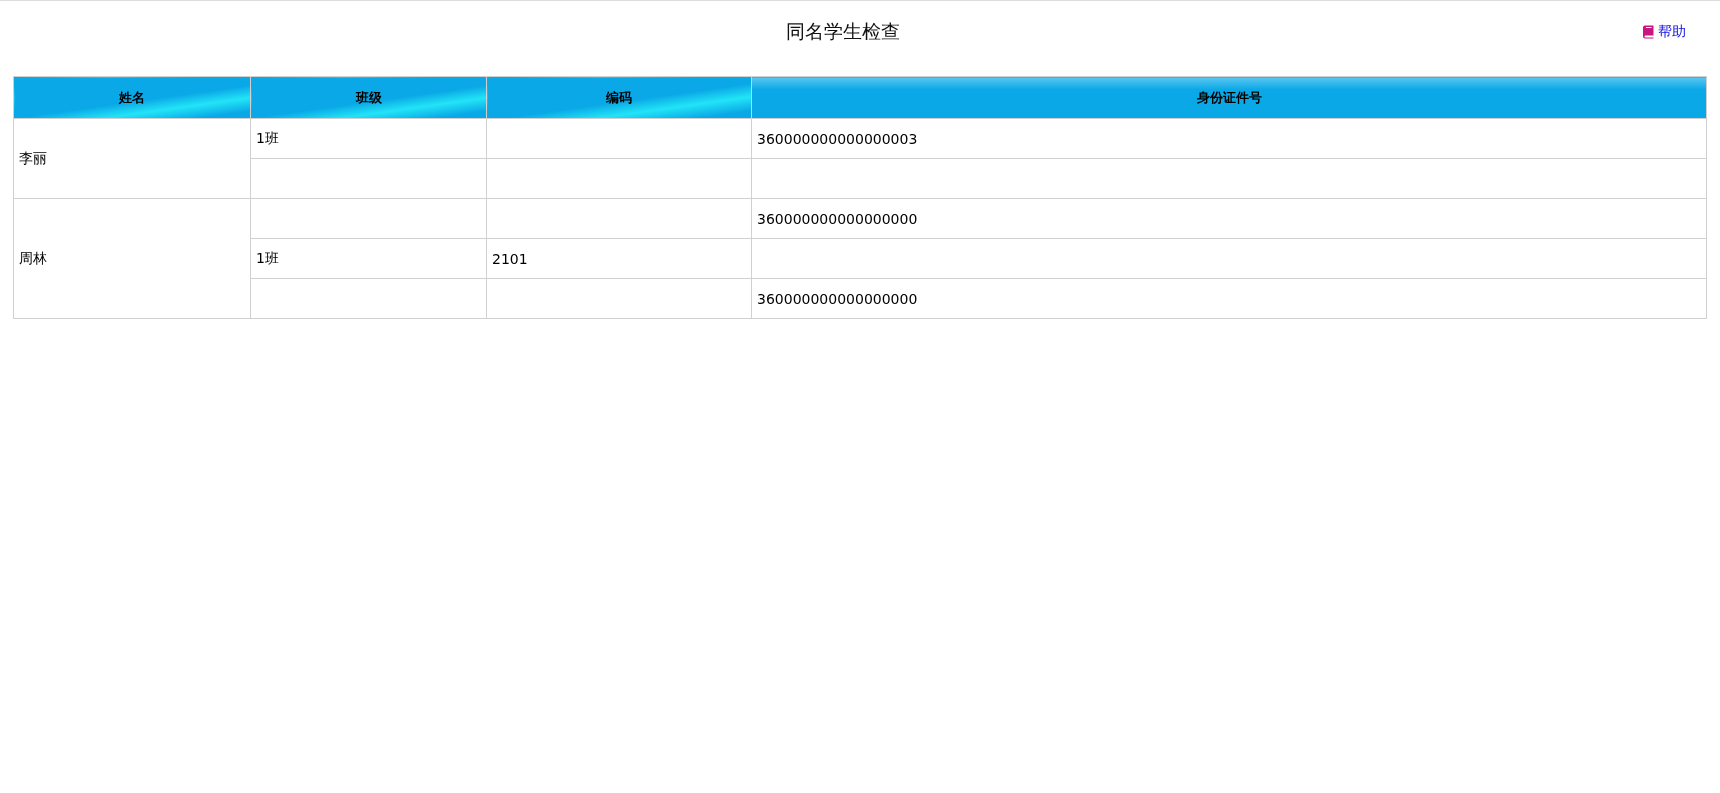  Describe the element at coordinates (132, 258) in the screenshot. I see `table-cell: 周林` at that location.